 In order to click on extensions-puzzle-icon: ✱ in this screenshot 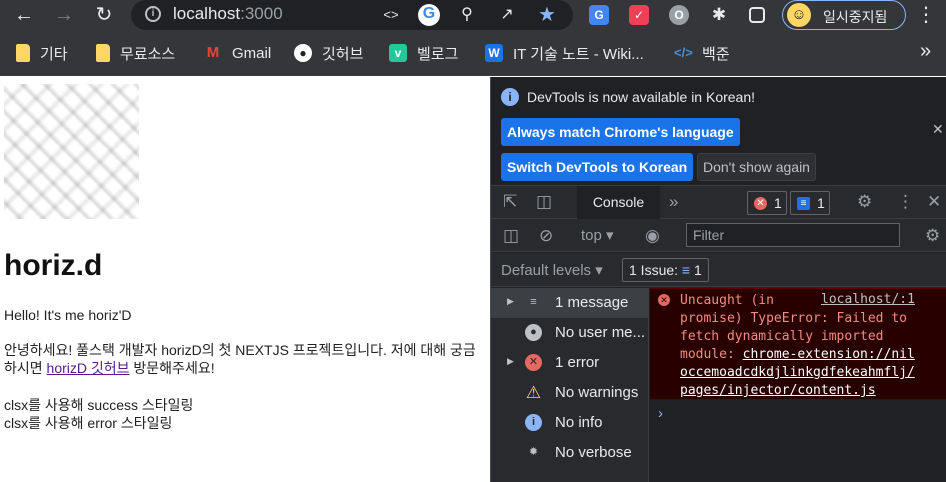, I will do `click(719, 15)`.